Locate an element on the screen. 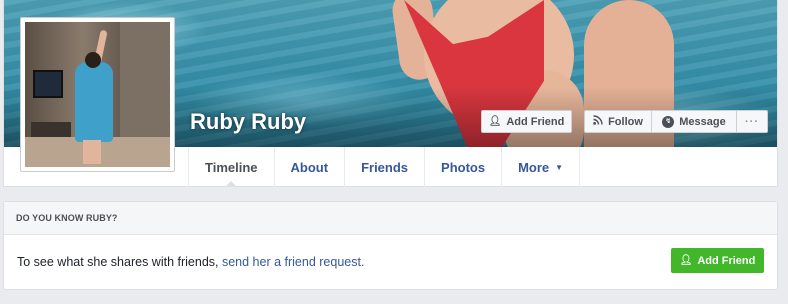 This screenshot has width=788, height=304. add-friend-button: 👤︎ Add Friend is located at coordinates (526, 121).